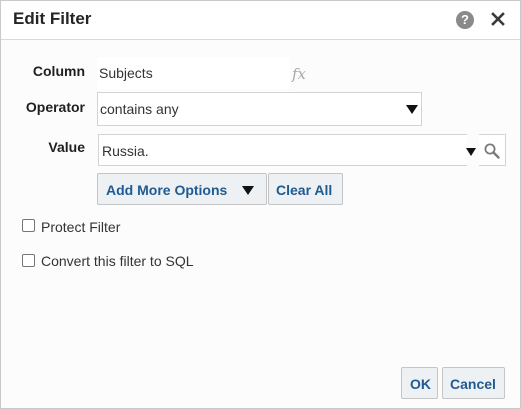 The width and height of the screenshot is (521, 409). What do you see at coordinates (139, 109) in the screenshot?
I see `operator-selected-value: contains any` at bounding box center [139, 109].